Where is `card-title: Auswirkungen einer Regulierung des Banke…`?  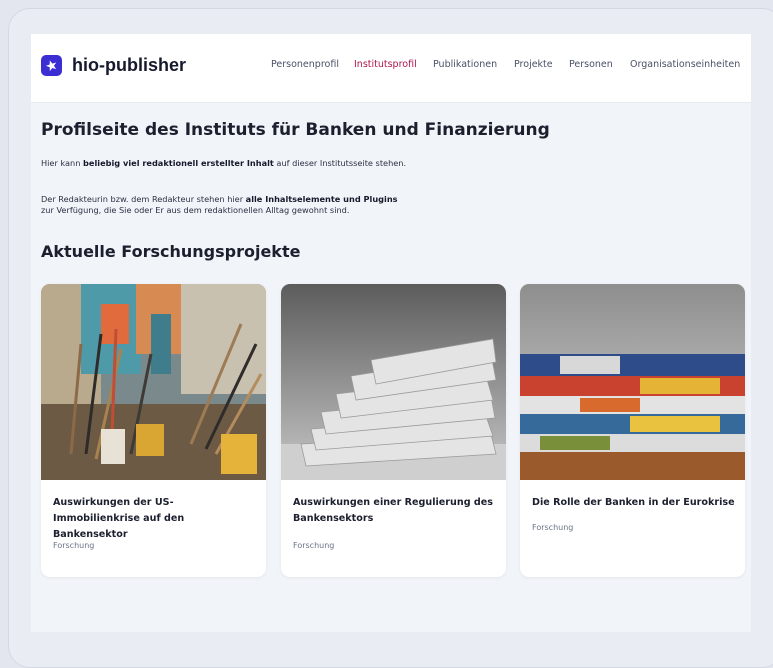
card-title: Auswirkungen einer Regulierung des Banke… is located at coordinates (395, 511).